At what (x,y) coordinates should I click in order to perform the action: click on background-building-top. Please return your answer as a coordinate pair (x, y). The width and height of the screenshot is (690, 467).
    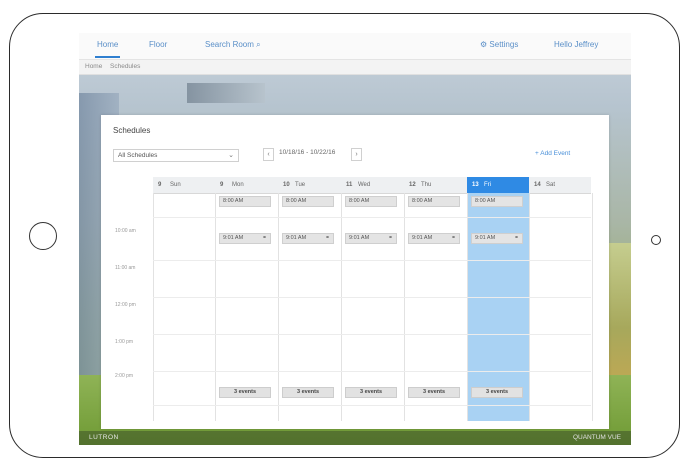
    Looking at the image, I should click on (226, 93).